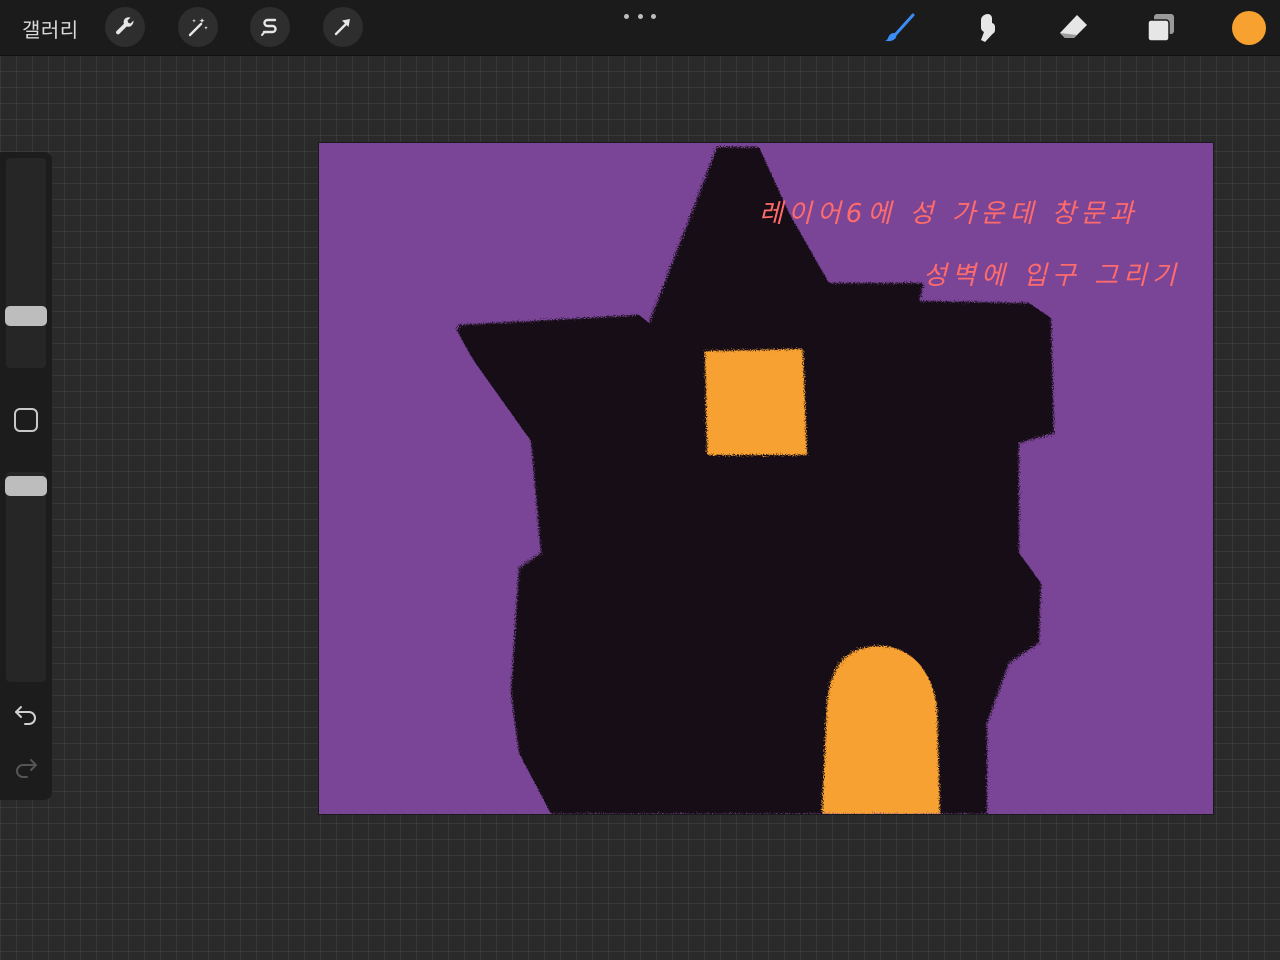 The height and width of the screenshot is (960, 1280). Describe the element at coordinates (26, 577) in the screenshot. I see `opacity-slider` at that location.